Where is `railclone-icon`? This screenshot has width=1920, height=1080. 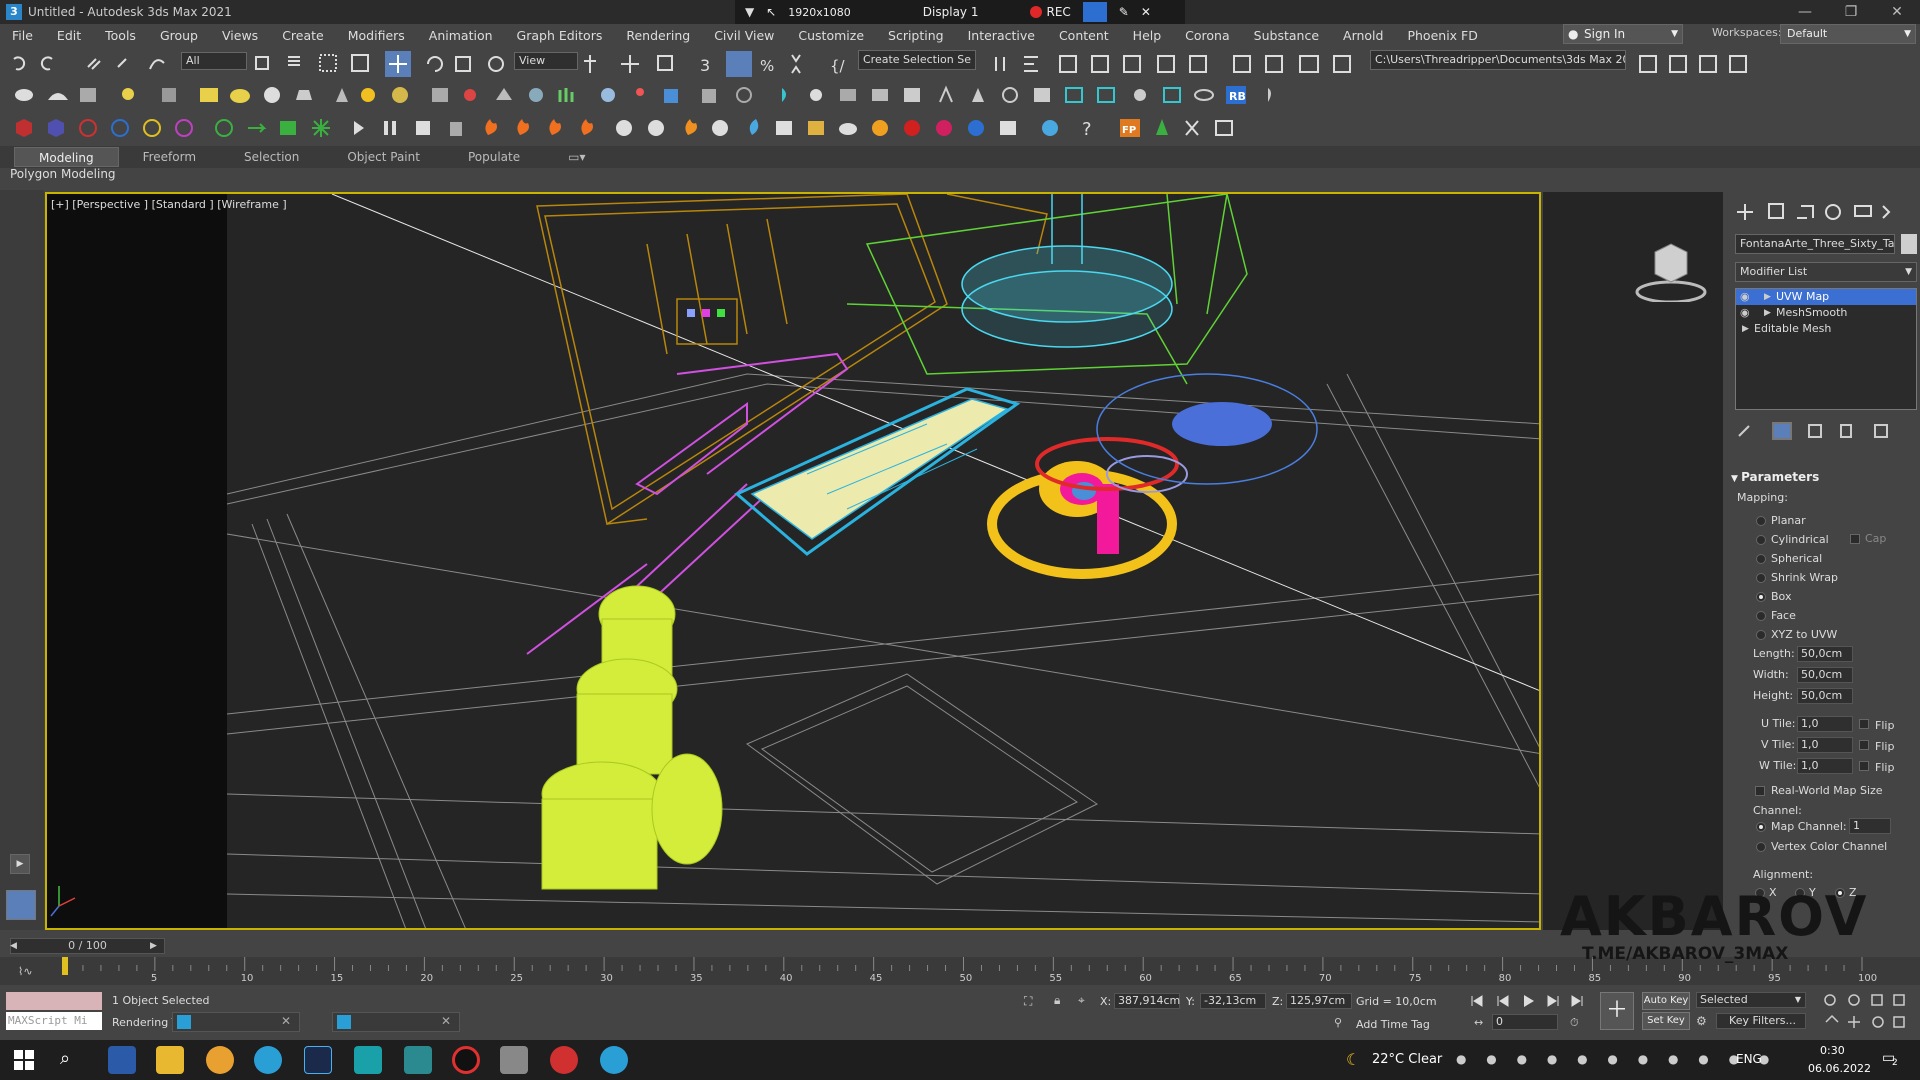 railclone-icon is located at coordinates (1162, 127).